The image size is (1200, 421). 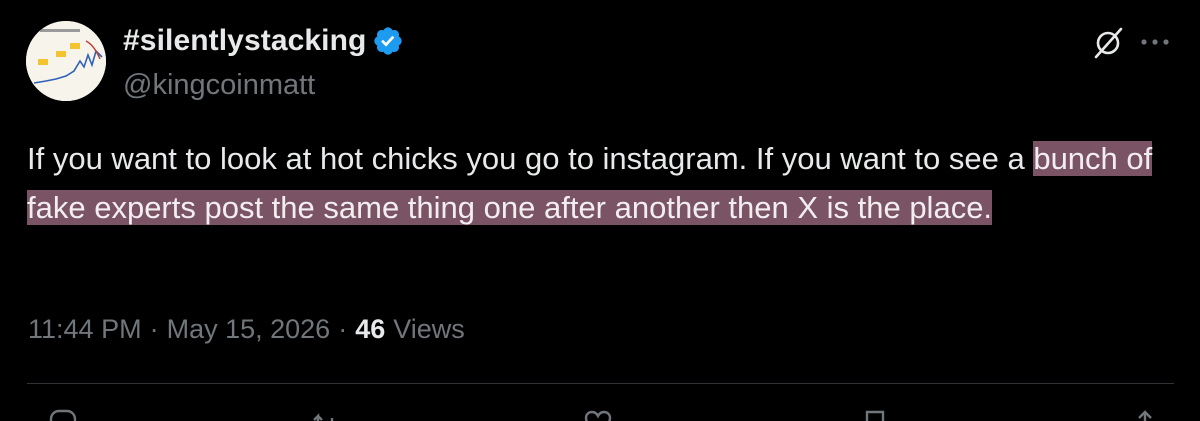 I want to click on display-name: #silentlystacking, so click(x=244, y=41).